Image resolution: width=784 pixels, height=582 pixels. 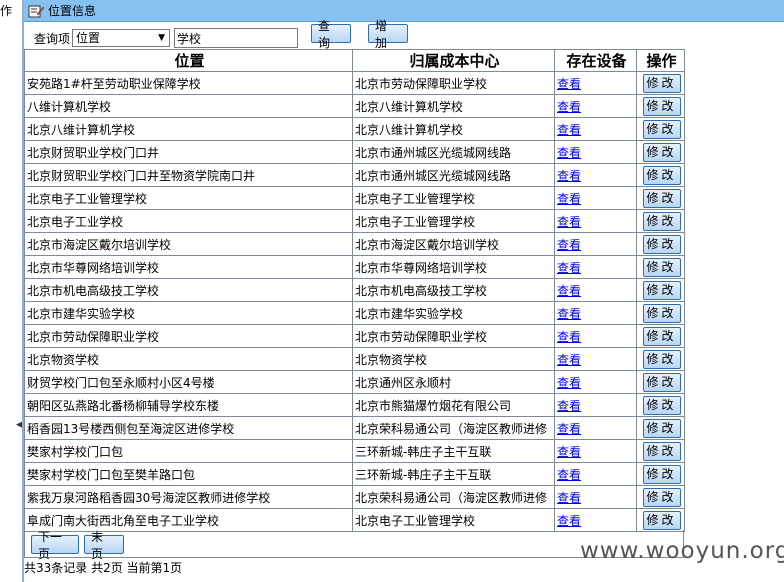 I want to click on cell-cost-center: 北京市熊猫爆竹烟花有限公司, so click(x=453, y=405).